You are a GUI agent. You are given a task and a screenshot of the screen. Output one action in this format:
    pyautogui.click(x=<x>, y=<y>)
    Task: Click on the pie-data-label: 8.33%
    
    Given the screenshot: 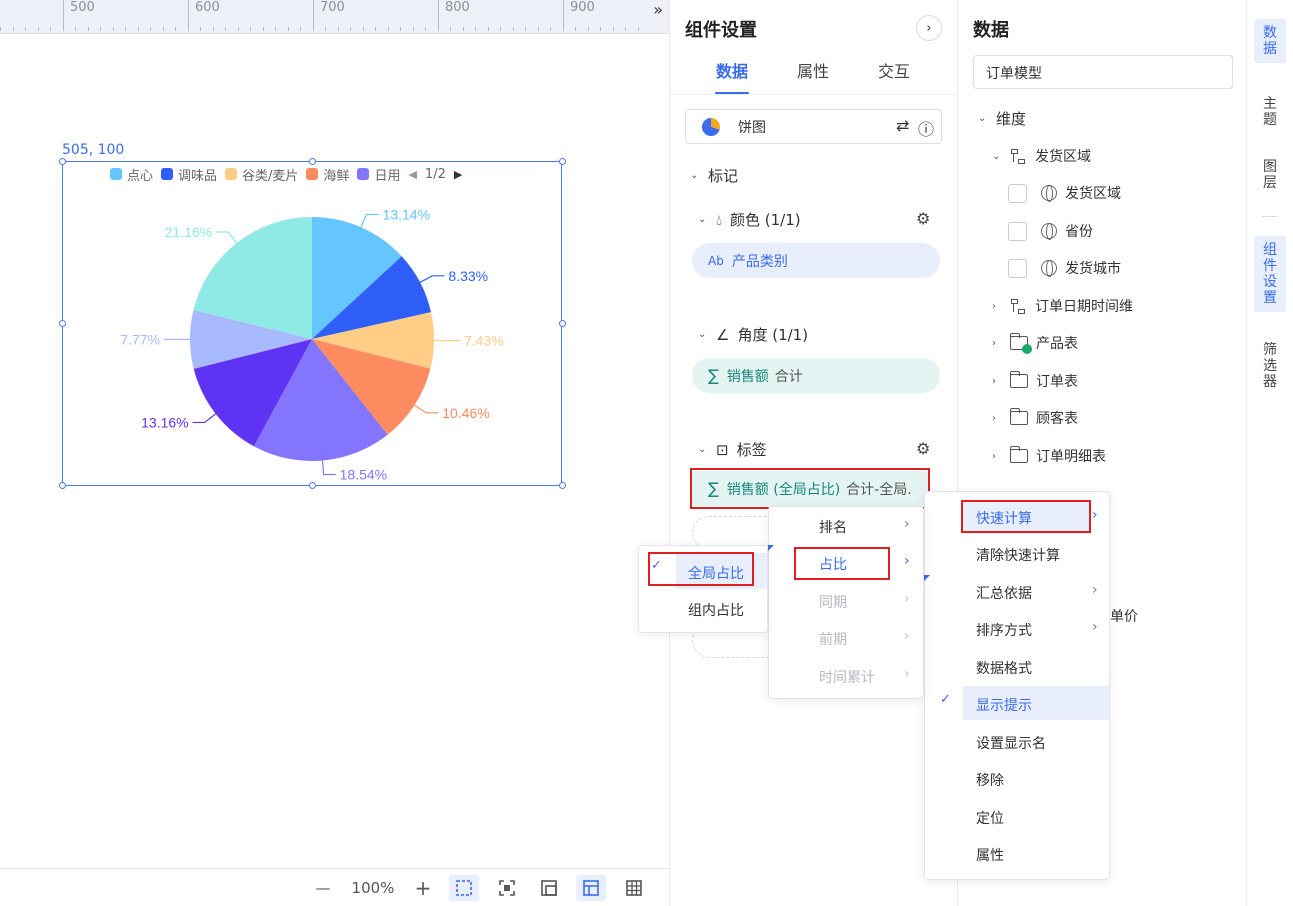 What is the action you would take?
    pyautogui.click(x=468, y=276)
    